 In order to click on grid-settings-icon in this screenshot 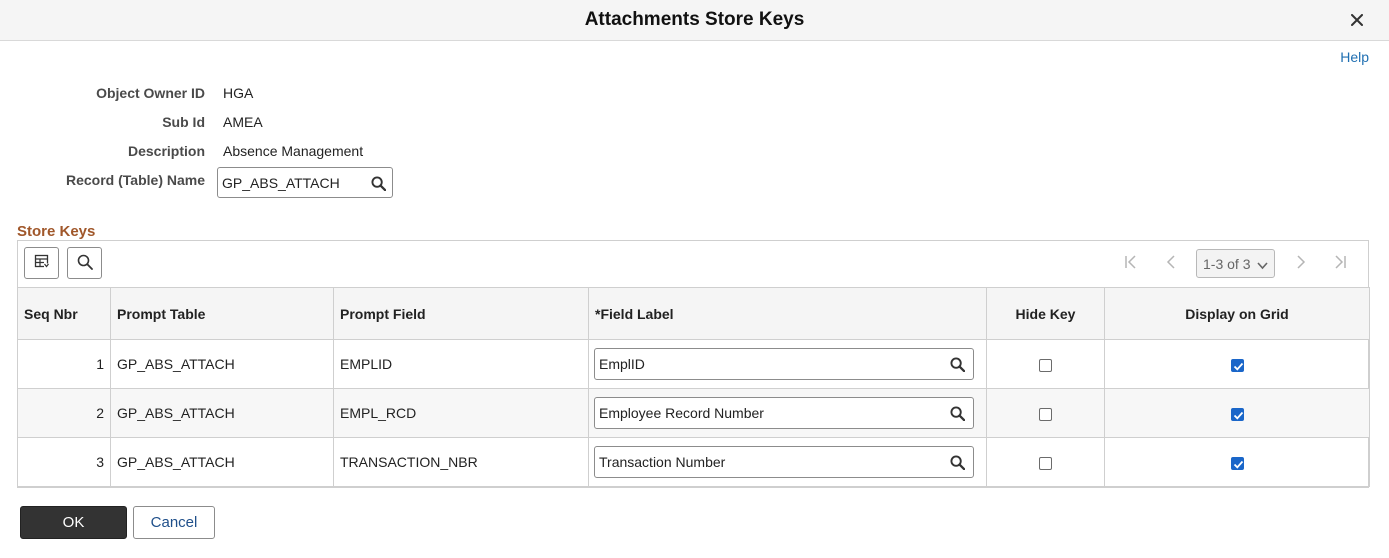, I will do `click(42, 263)`.